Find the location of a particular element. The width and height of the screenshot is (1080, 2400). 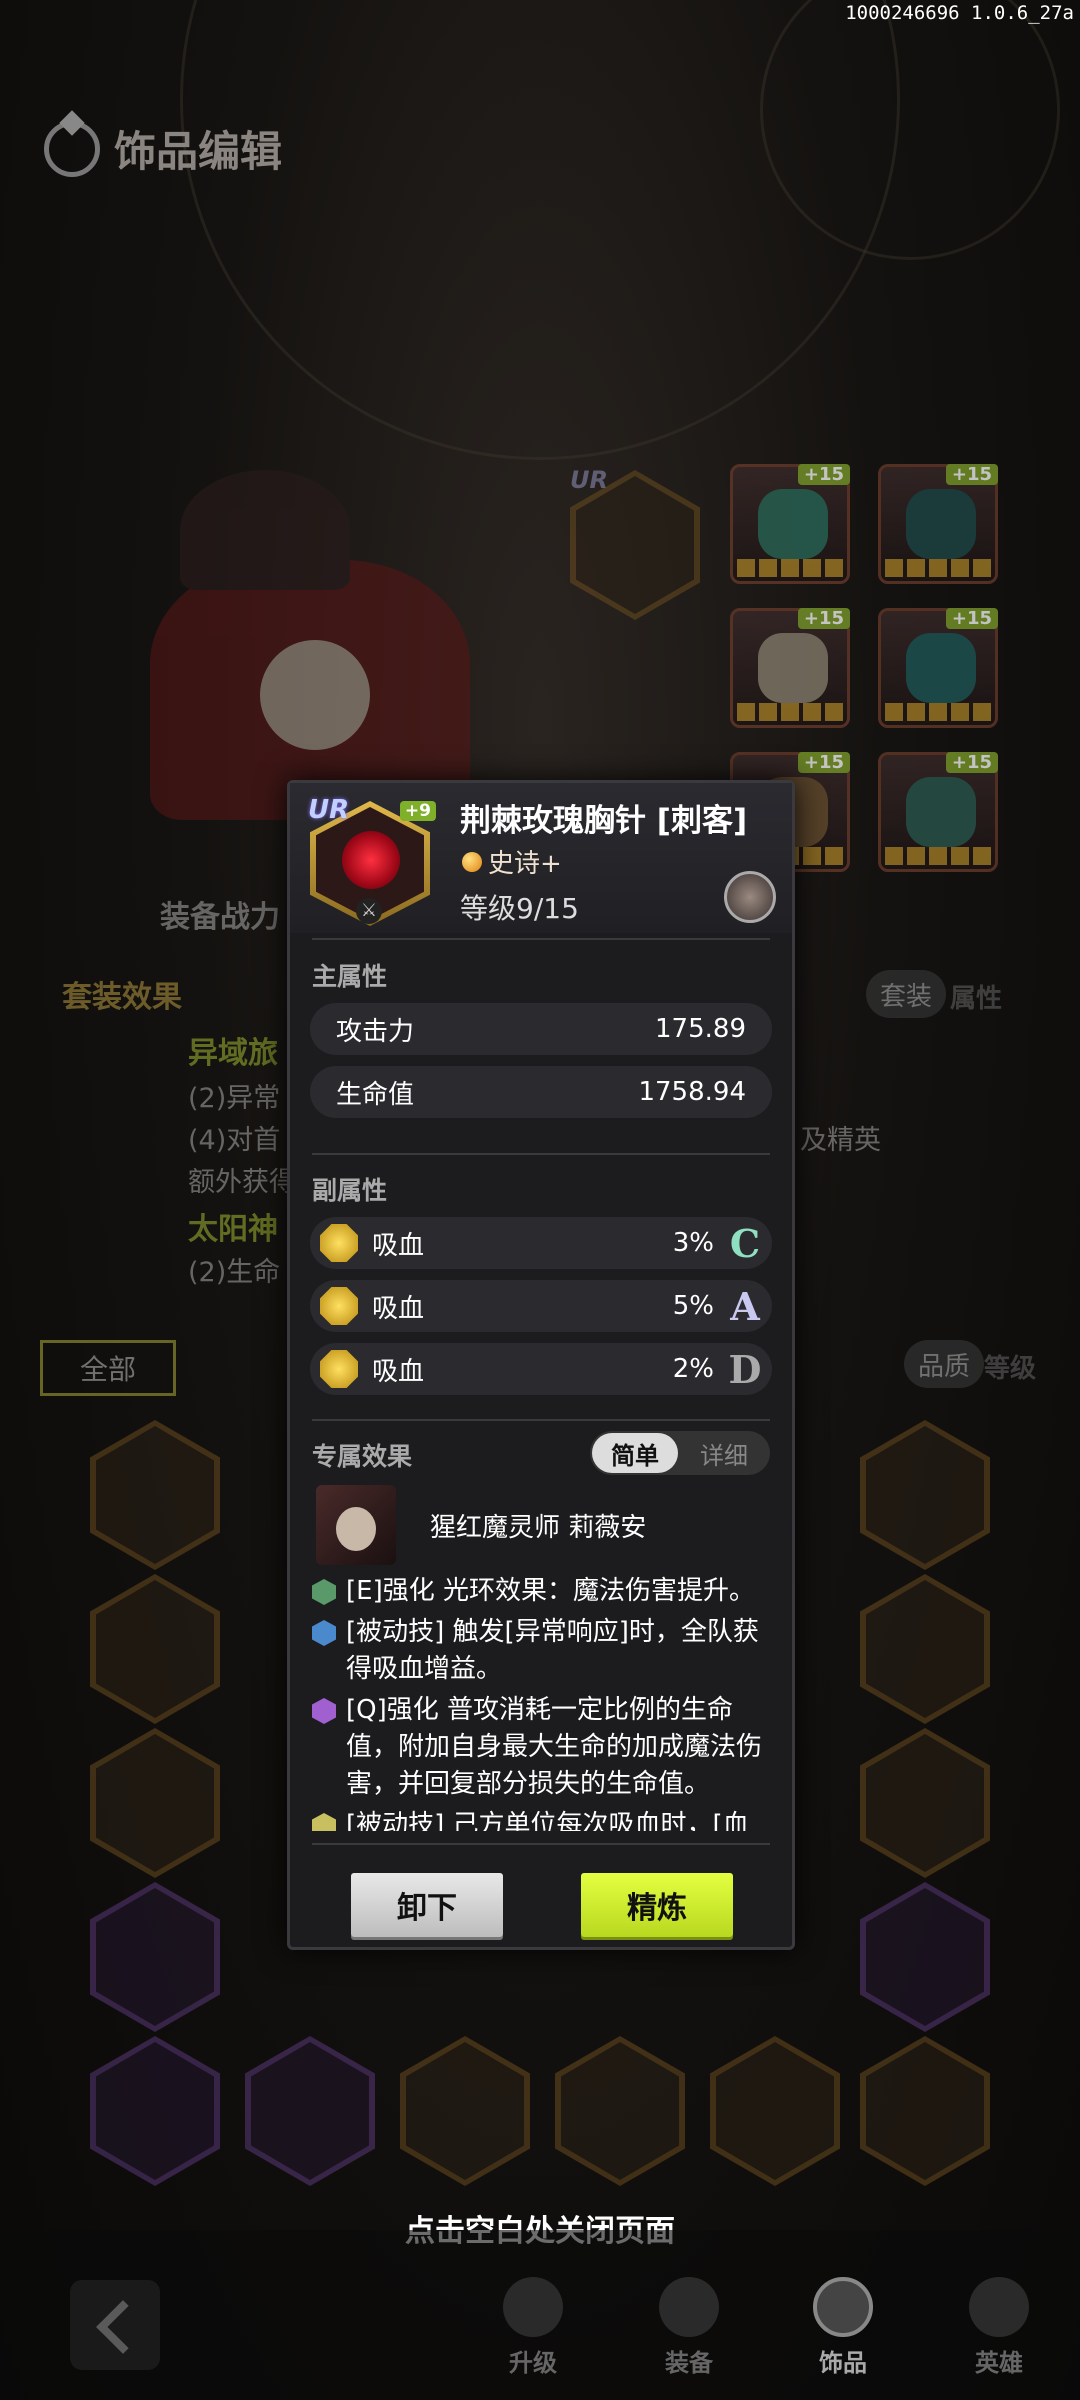

nav-equip: 装备 is located at coordinates (689, 2327).